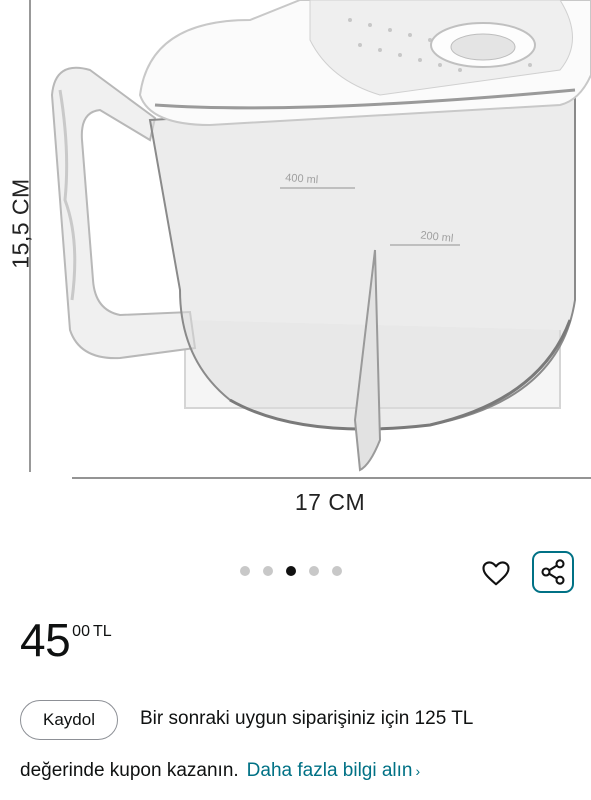  I want to click on price-currency: TL, so click(102, 631).